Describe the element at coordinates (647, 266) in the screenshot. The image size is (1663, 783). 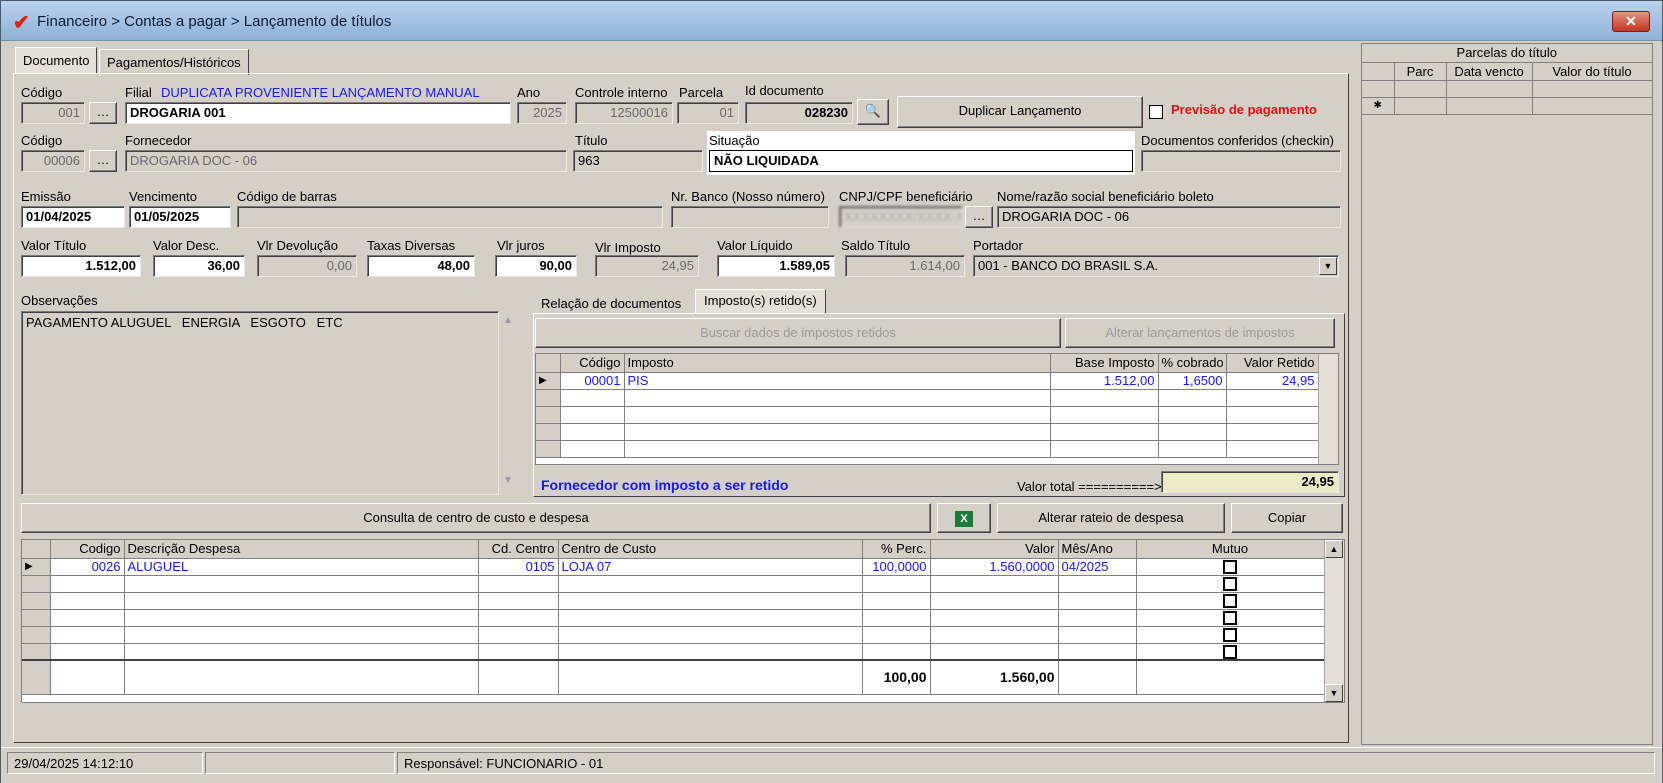
I see `vlr-imposto-field: 24,95` at that location.